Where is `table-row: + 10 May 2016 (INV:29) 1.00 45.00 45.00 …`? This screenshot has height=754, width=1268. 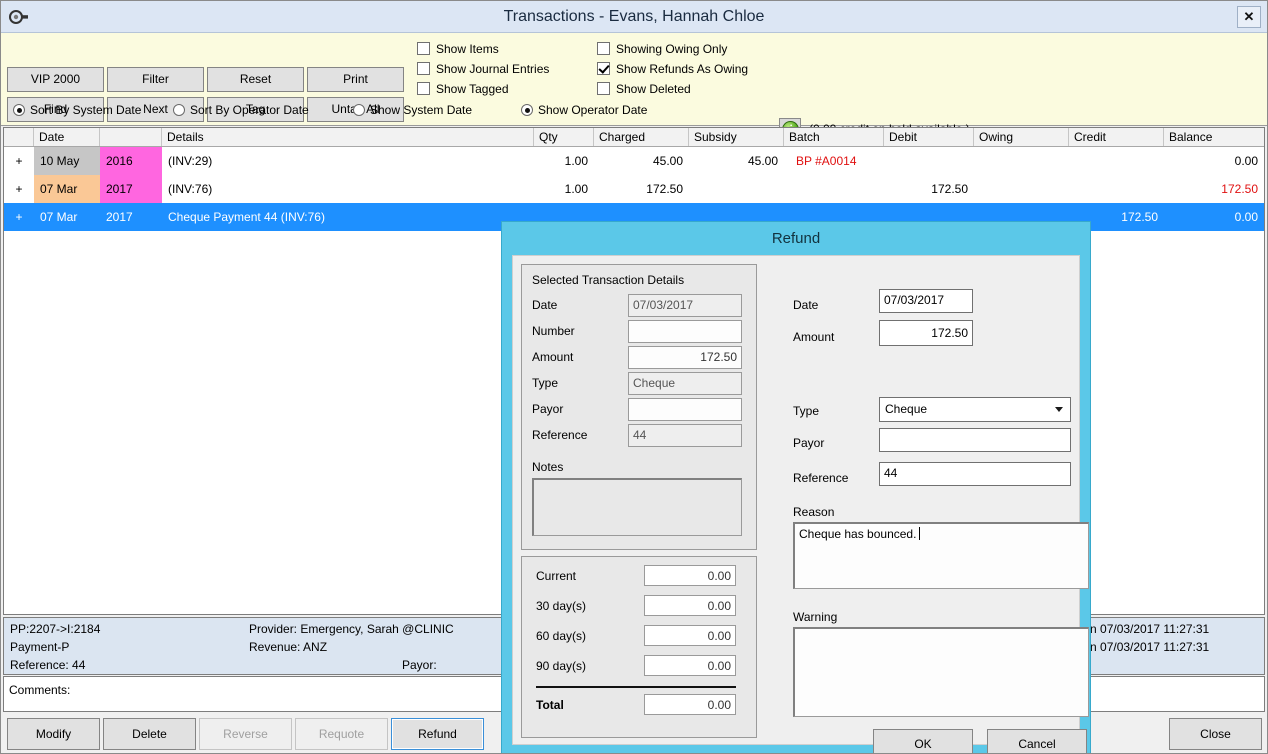
table-row: + 10 May 2016 (INV:29) 1.00 45.00 45.00 … is located at coordinates (634, 161).